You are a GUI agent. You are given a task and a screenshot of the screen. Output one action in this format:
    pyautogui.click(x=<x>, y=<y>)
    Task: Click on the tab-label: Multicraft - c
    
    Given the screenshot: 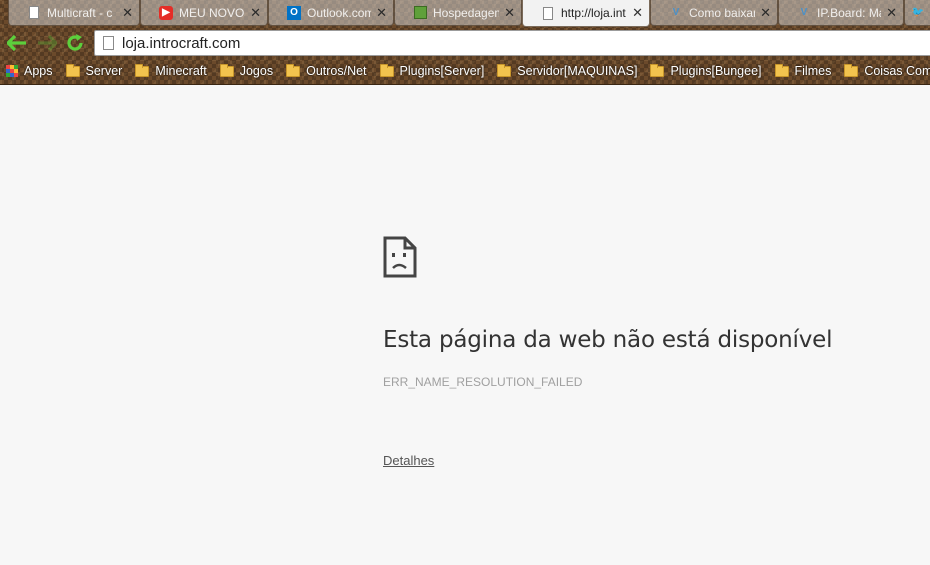 What is the action you would take?
    pyautogui.click(x=80, y=12)
    